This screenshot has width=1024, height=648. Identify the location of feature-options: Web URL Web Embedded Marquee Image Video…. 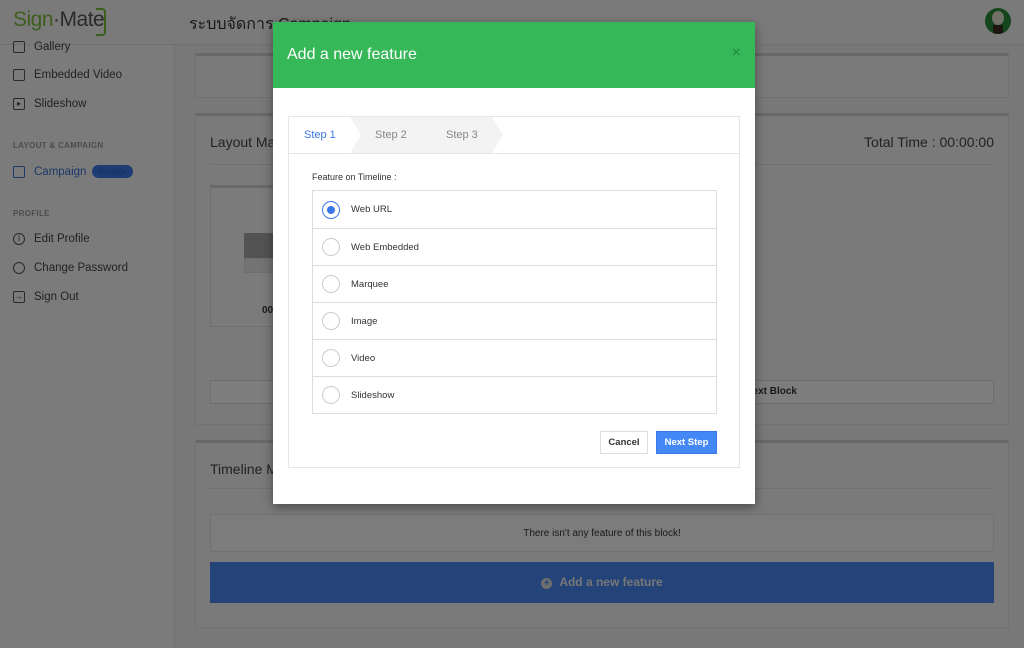
(514, 302).